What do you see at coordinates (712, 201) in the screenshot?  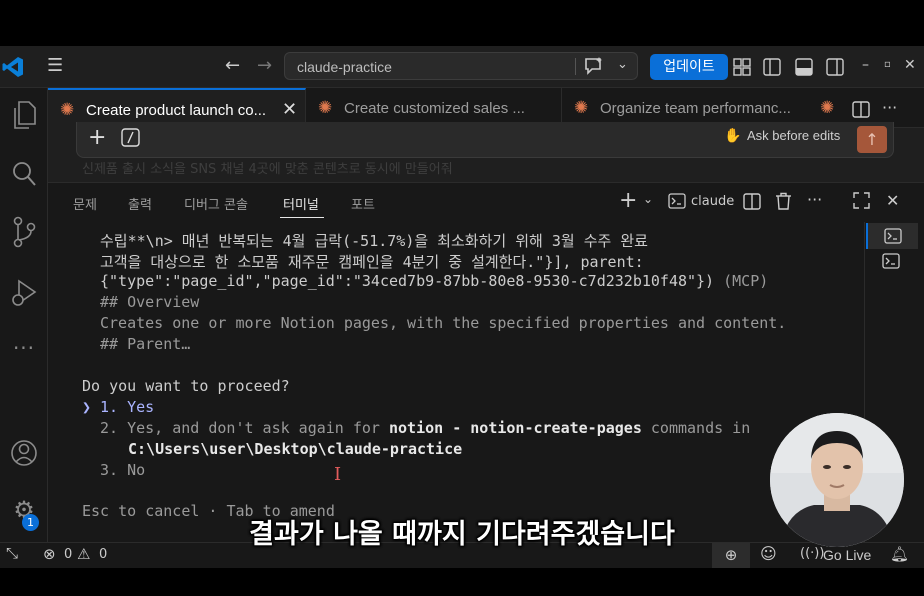 I see `terminal-name: claude` at bounding box center [712, 201].